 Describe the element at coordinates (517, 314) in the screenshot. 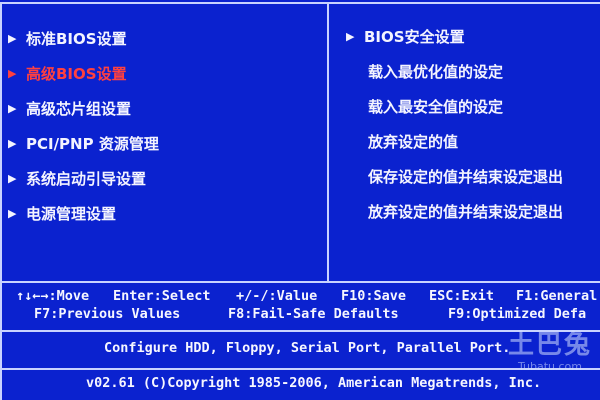

I see `key-hint-optimized: F9:Optimized Defa` at that location.